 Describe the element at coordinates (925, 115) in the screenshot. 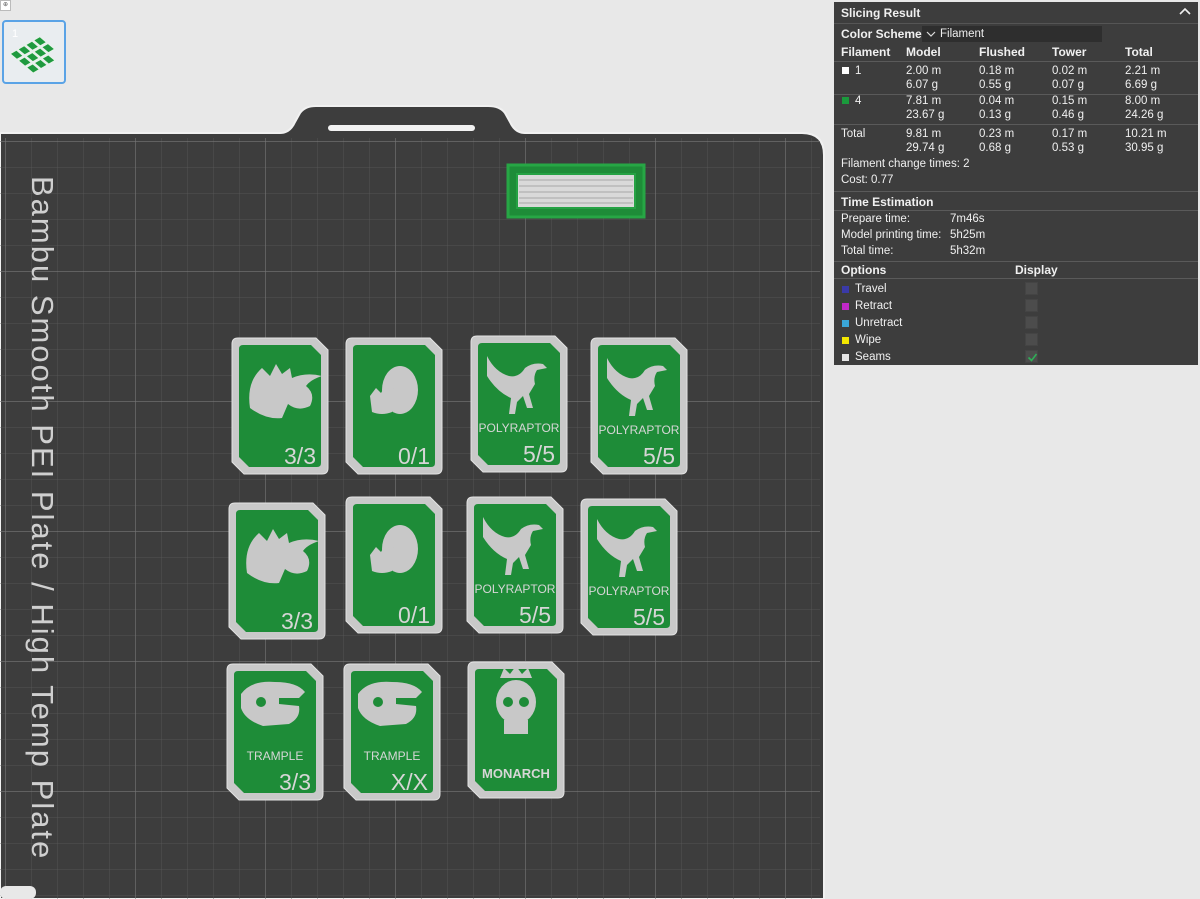

I see `model-weight: 23.67 g` at that location.